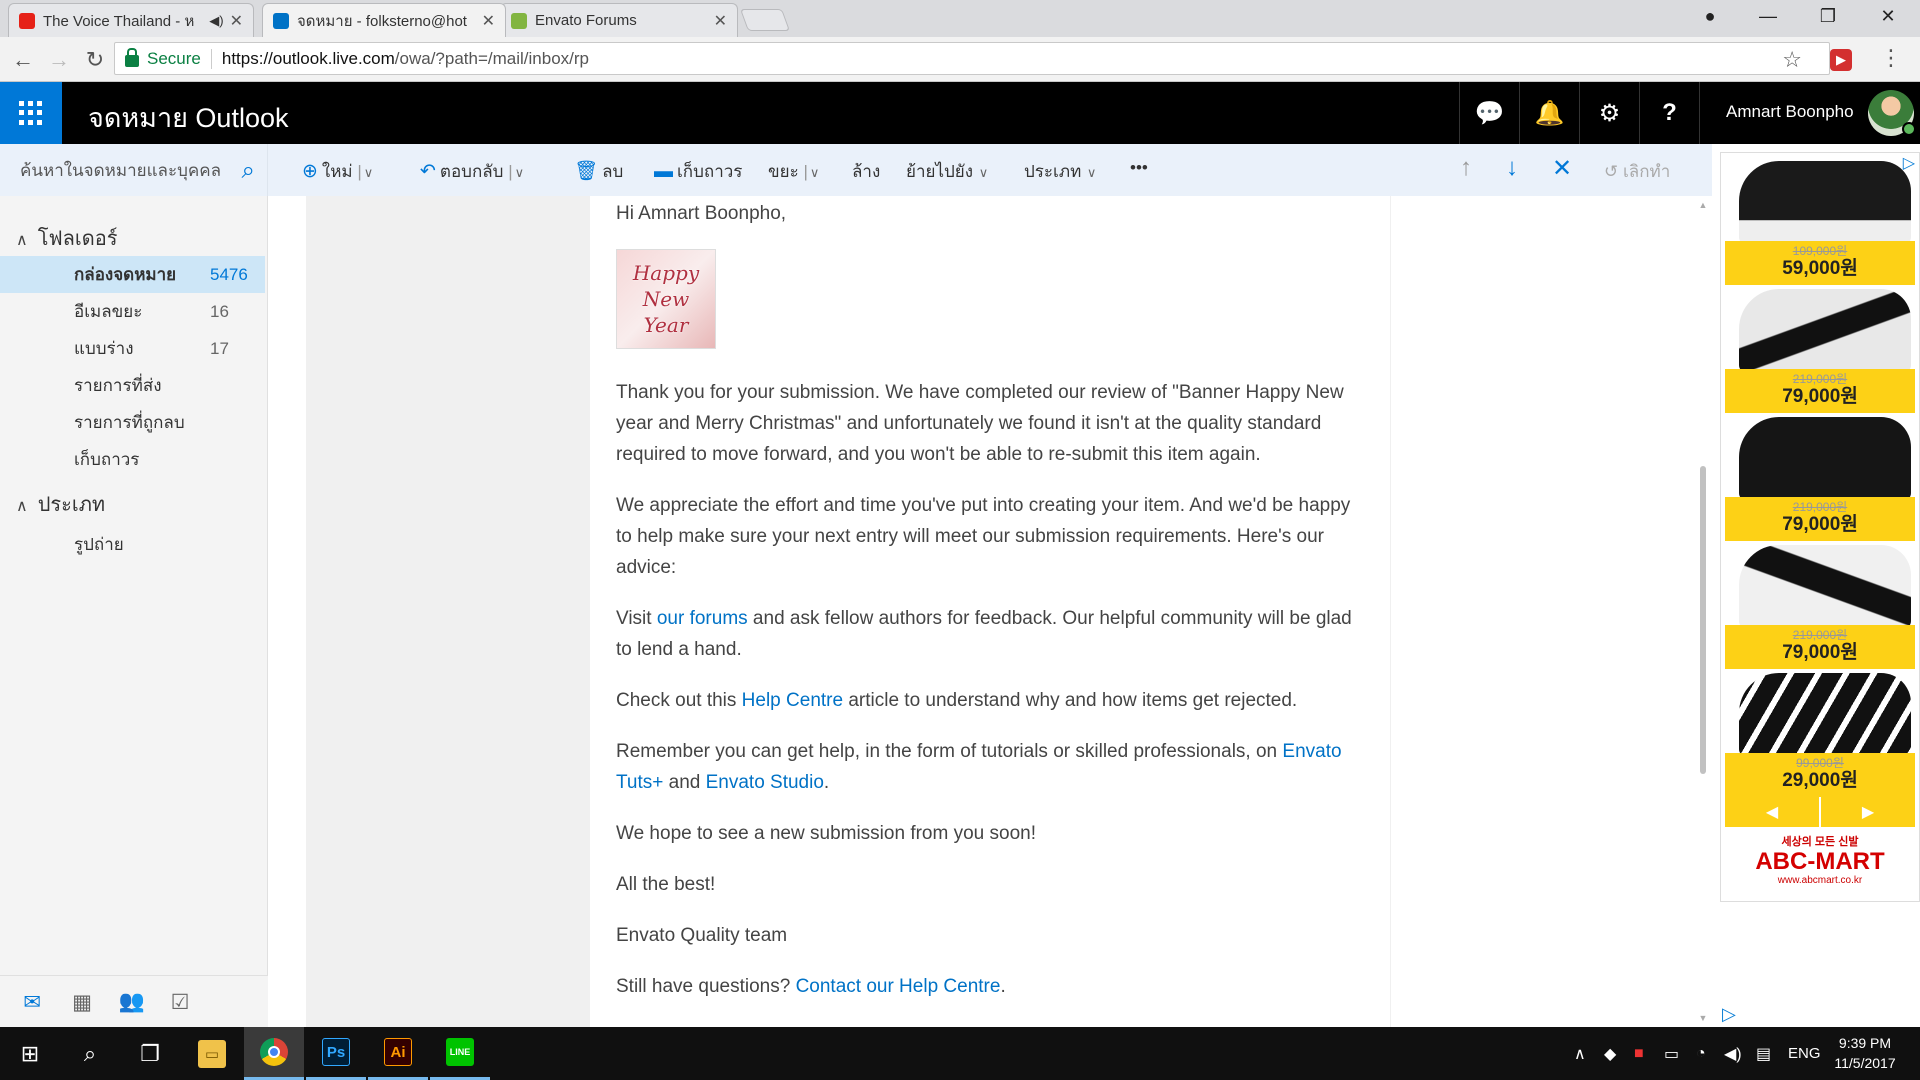 This screenshot has height=1080, width=1920. What do you see at coordinates (31, 113) in the screenshot?
I see `app-launcher-icon` at bounding box center [31, 113].